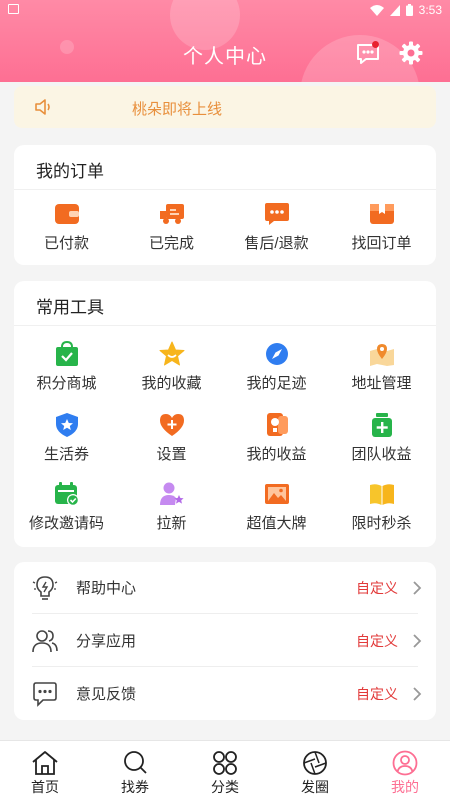  Describe the element at coordinates (171, 353) in the screenshot. I see `star-icon` at that location.